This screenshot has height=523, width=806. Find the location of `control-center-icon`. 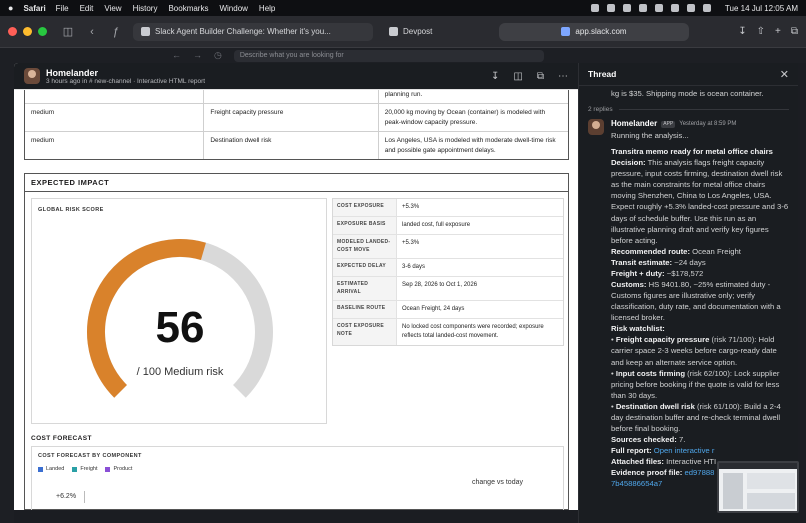

control-center-icon is located at coordinates (706, 8).